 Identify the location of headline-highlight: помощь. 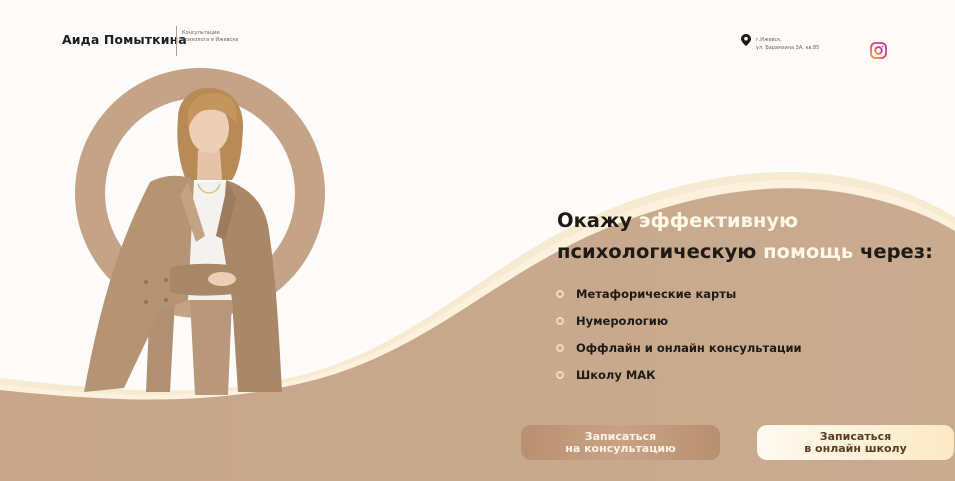
(808, 251).